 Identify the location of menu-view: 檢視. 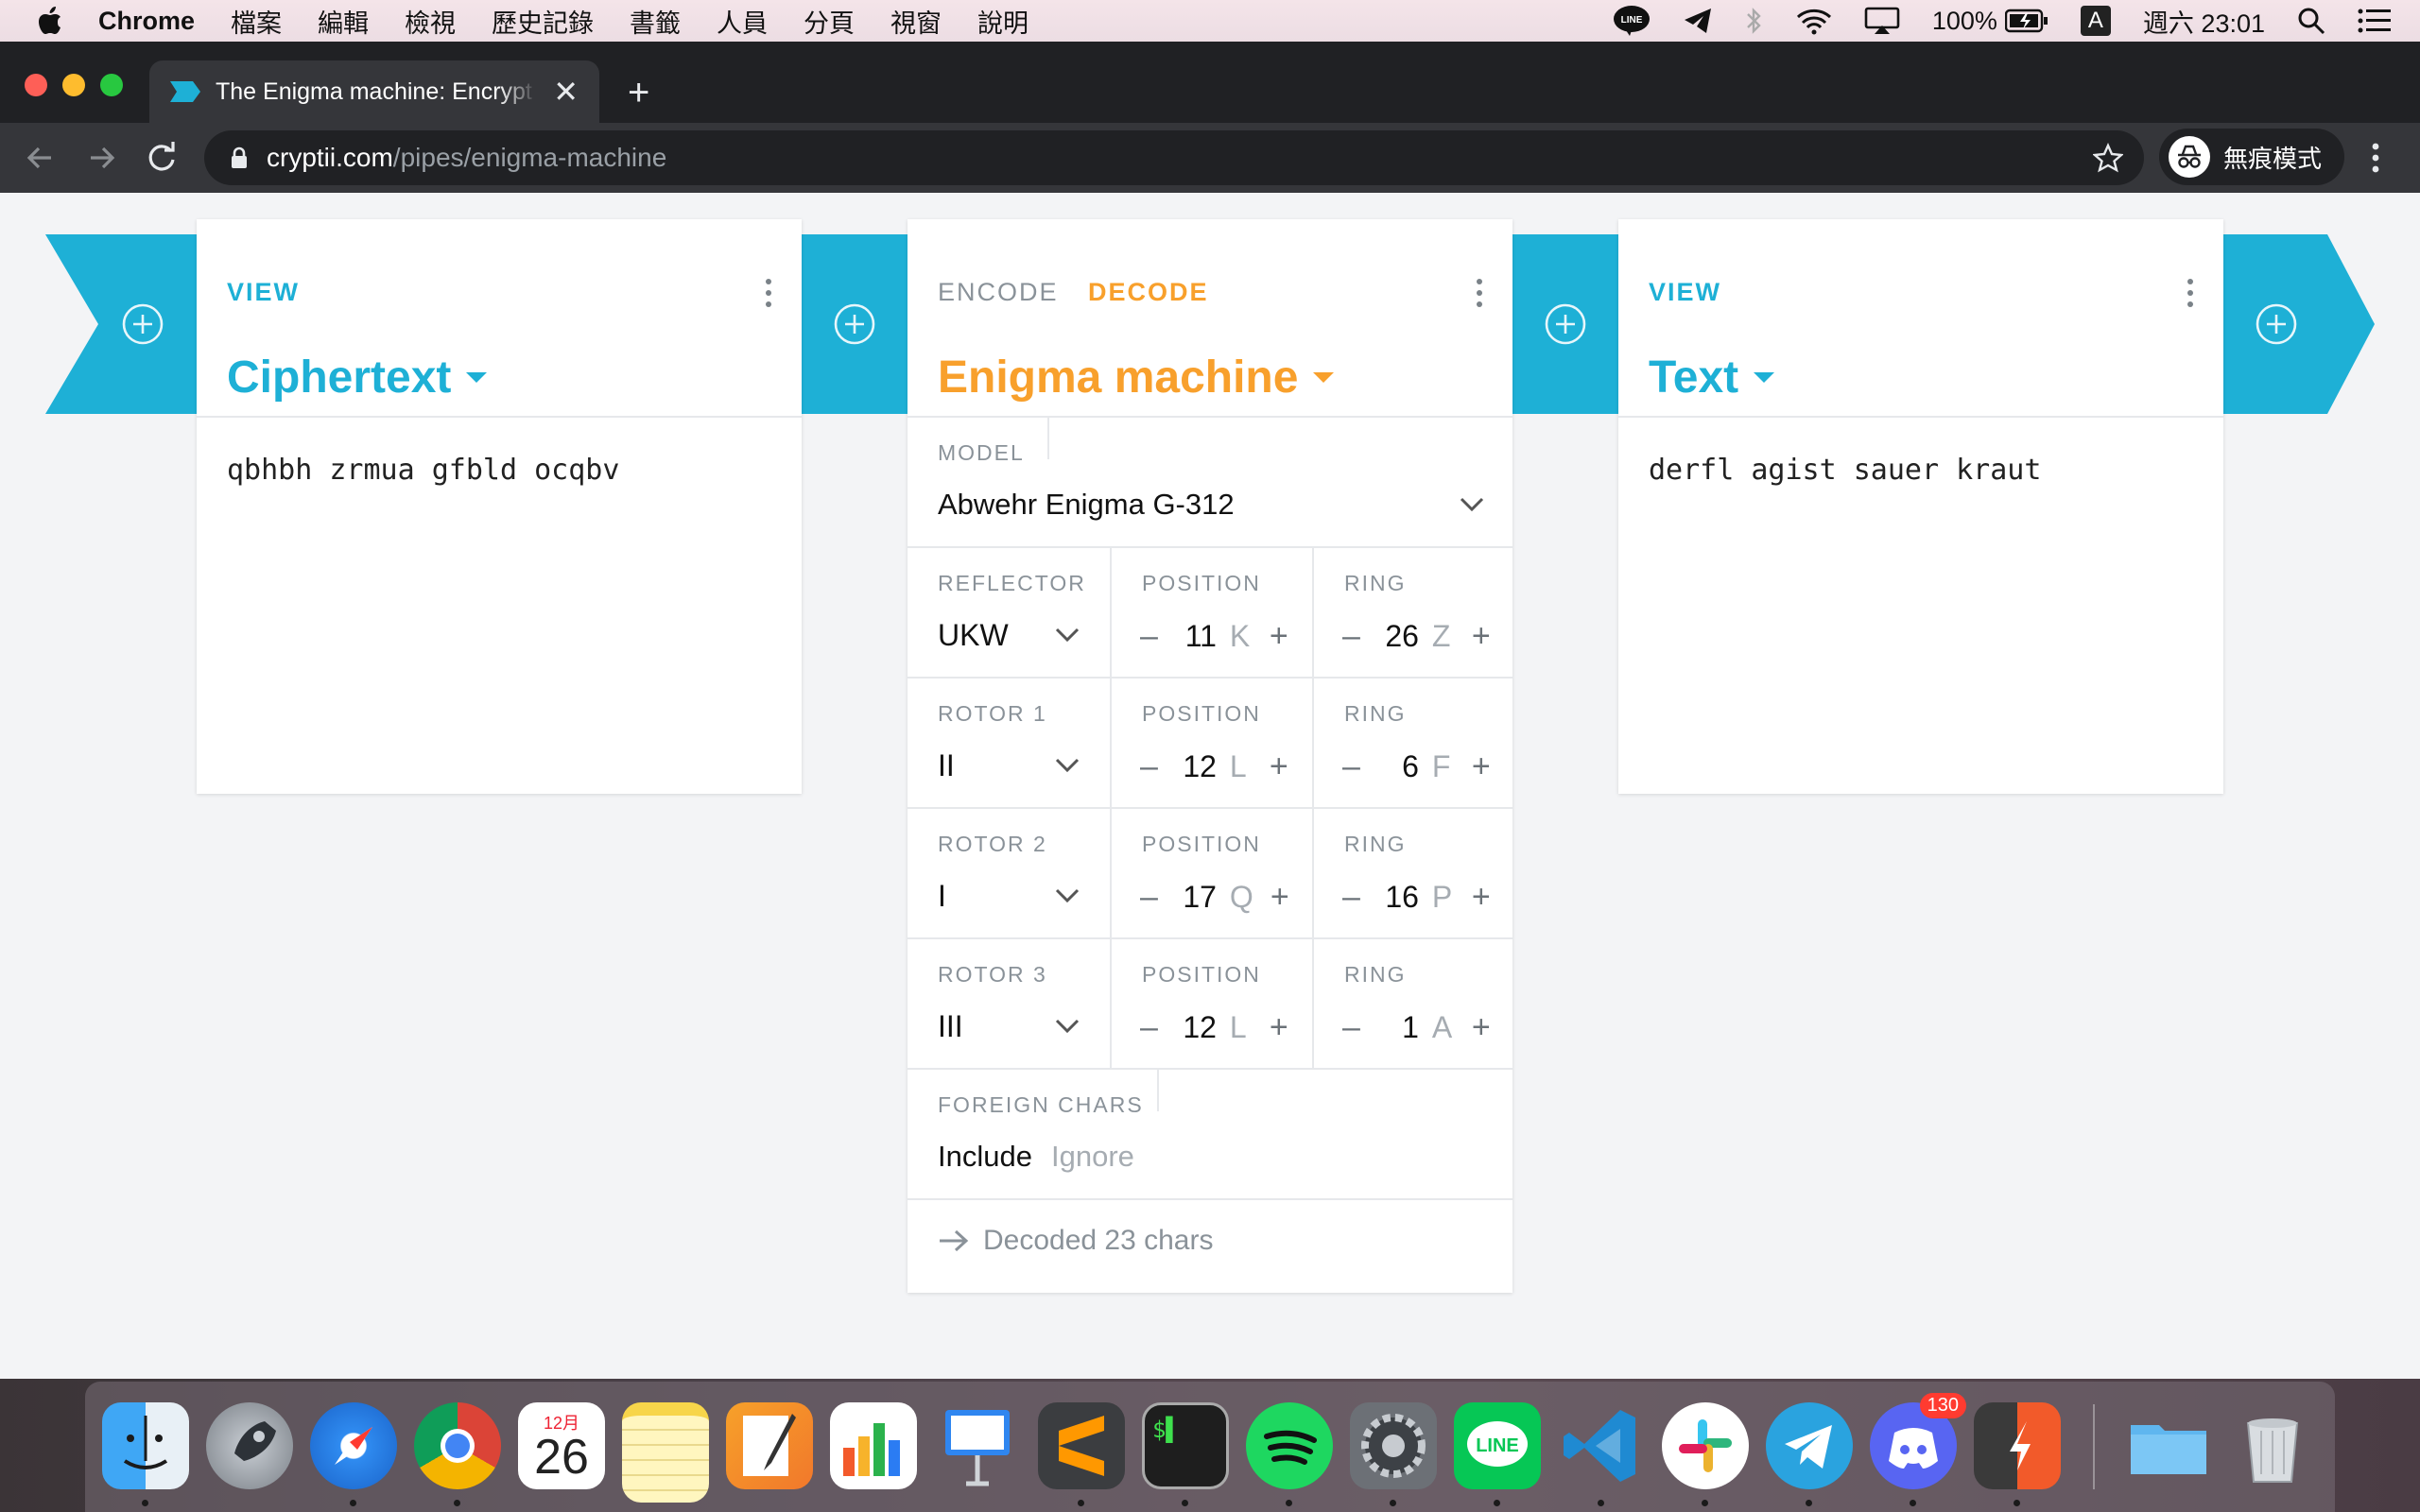
(430, 21).